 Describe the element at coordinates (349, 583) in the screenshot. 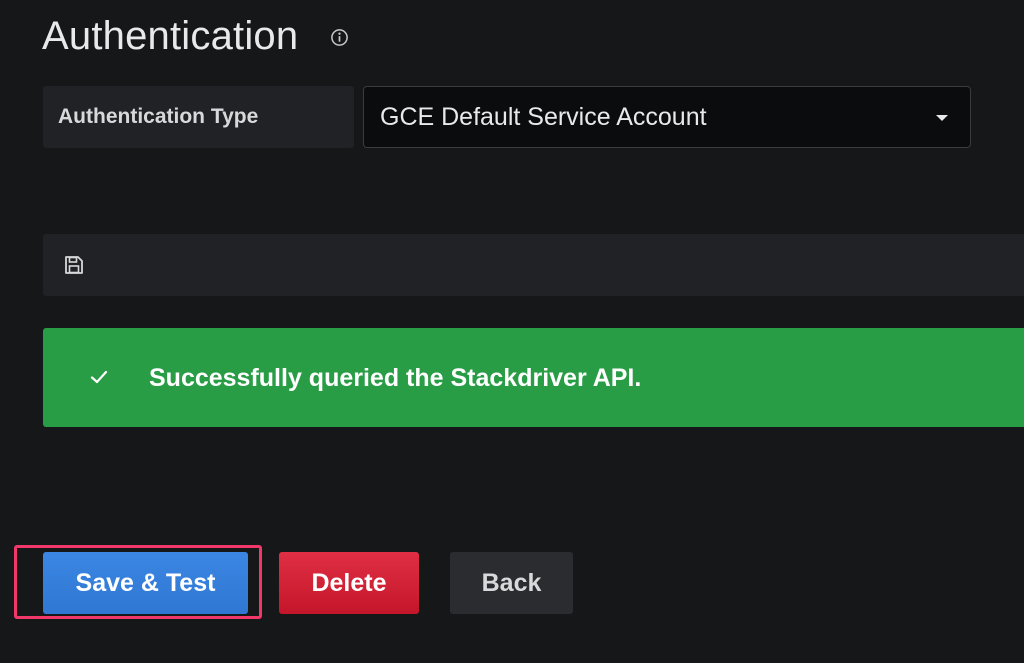

I see `delete-button: Delete` at that location.